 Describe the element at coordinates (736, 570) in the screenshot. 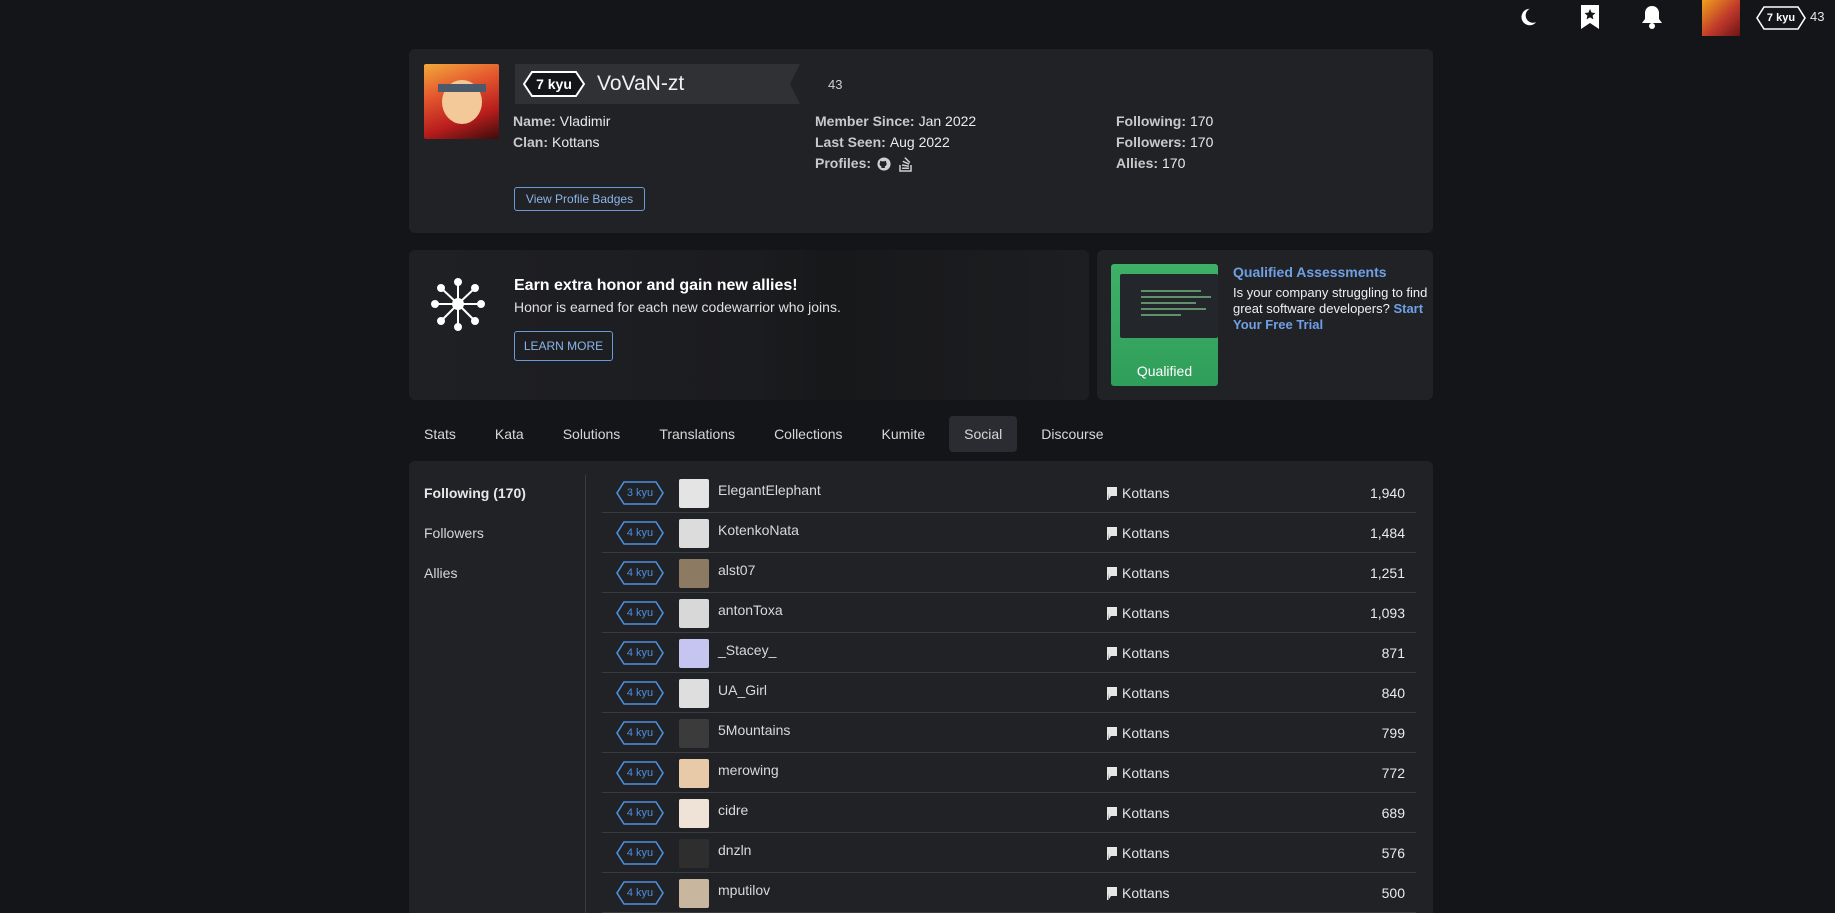

I see `user-name-link: alst07` at that location.